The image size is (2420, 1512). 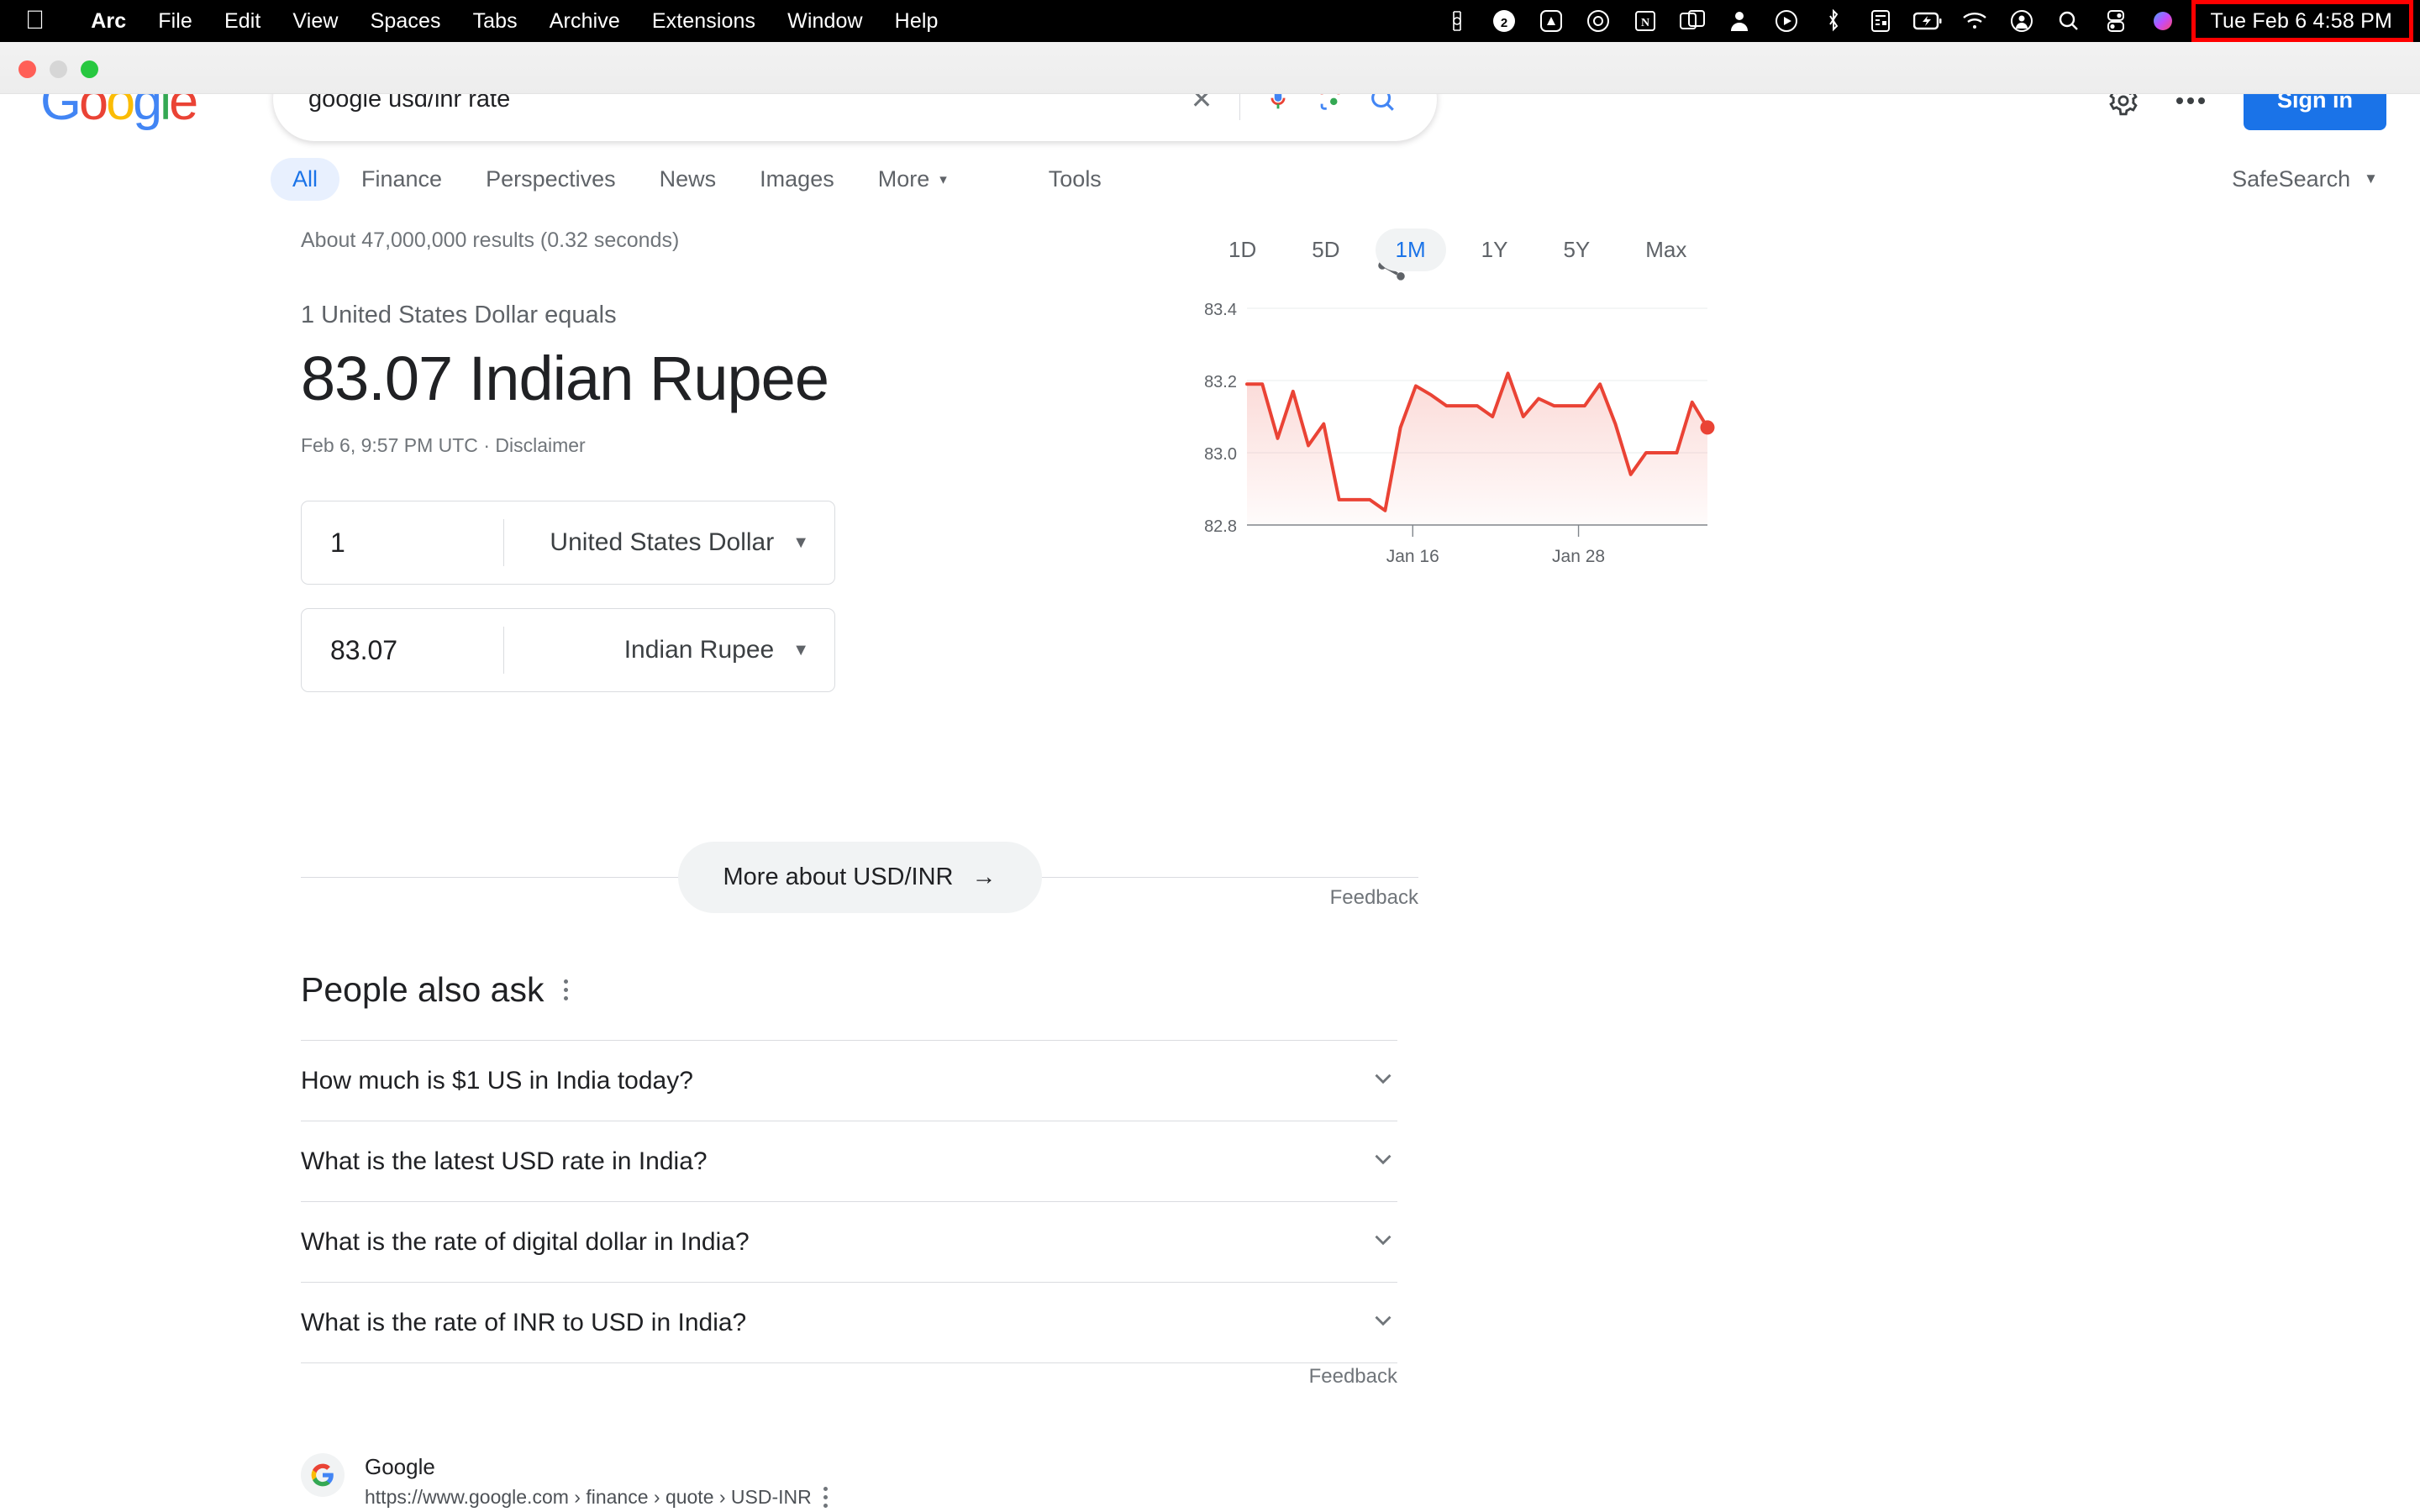 I want to click on menu-item-extensions: Extensions, so click(x=704, y=21).